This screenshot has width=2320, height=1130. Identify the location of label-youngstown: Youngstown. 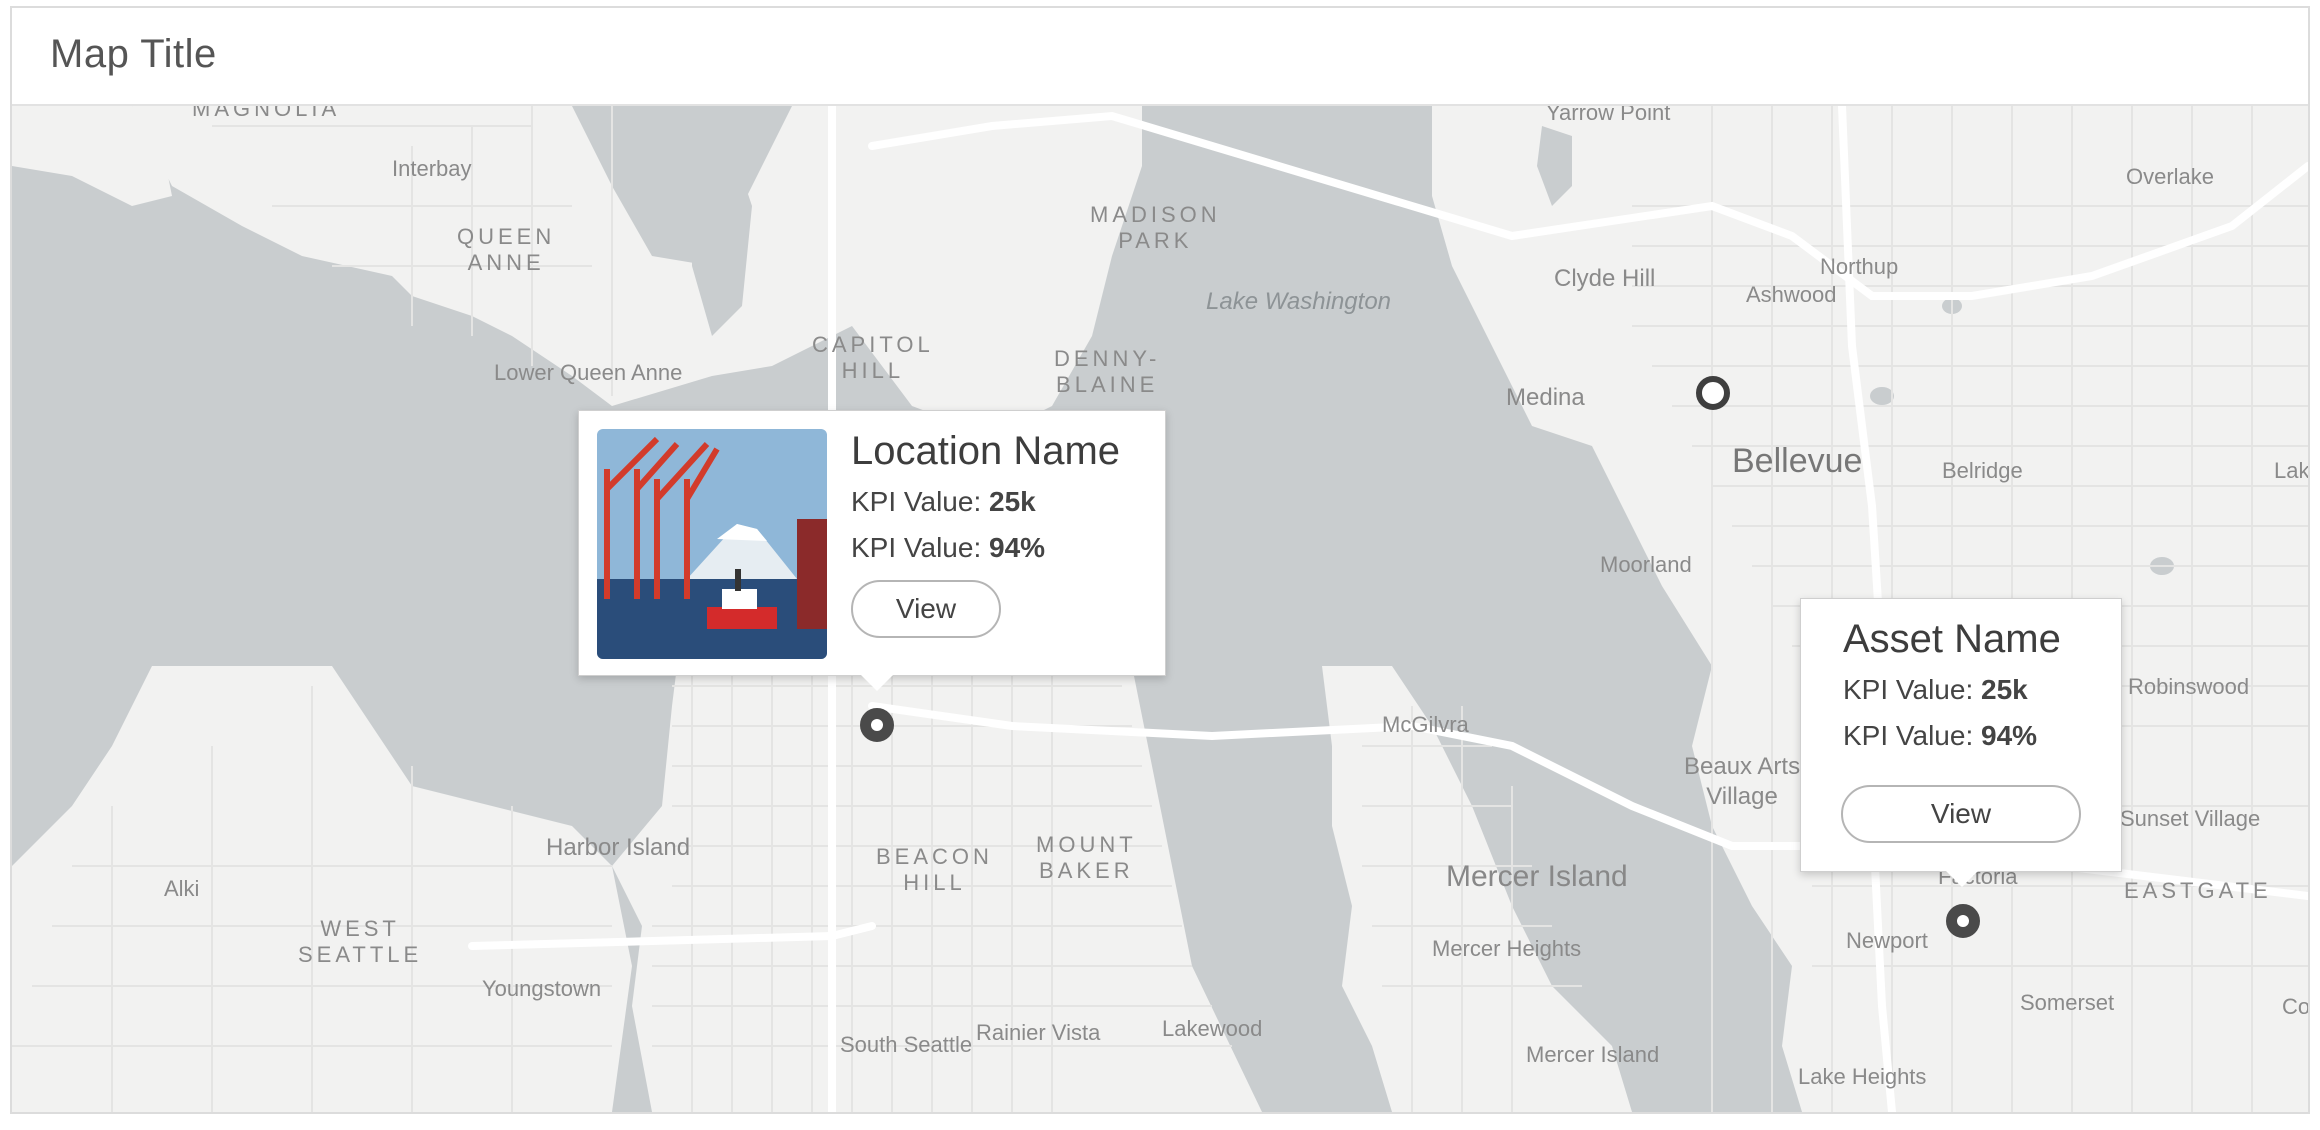
(542, 988).